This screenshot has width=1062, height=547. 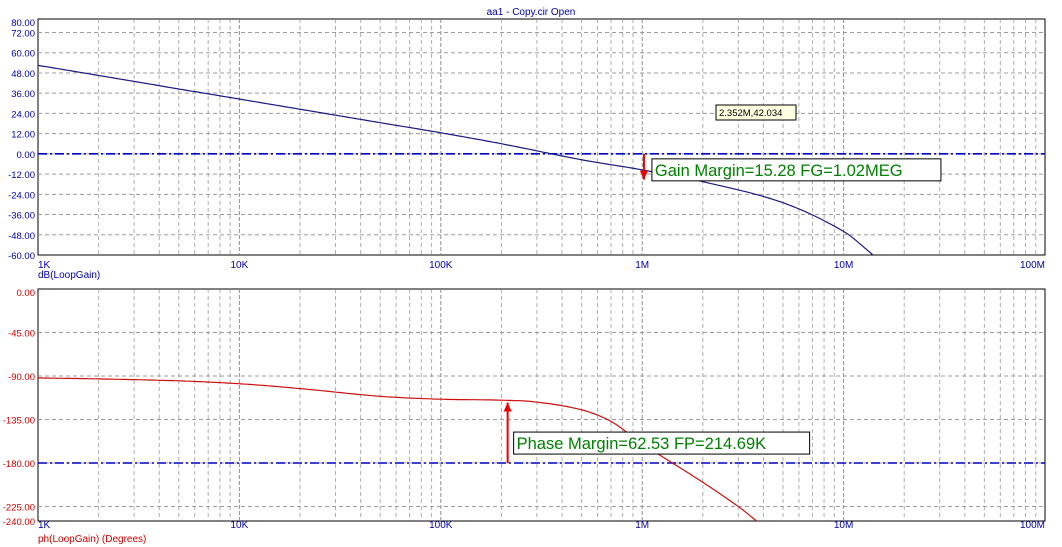 I want to click on y-tick-label: -135.00, so click(x=19, y=421).